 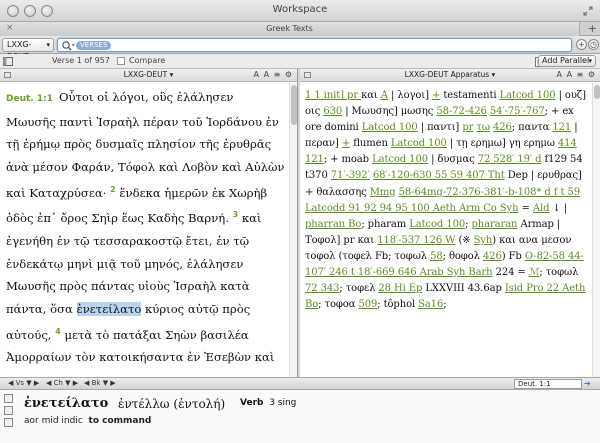 I want to click on copy-icon, so click(x=8, y=422).